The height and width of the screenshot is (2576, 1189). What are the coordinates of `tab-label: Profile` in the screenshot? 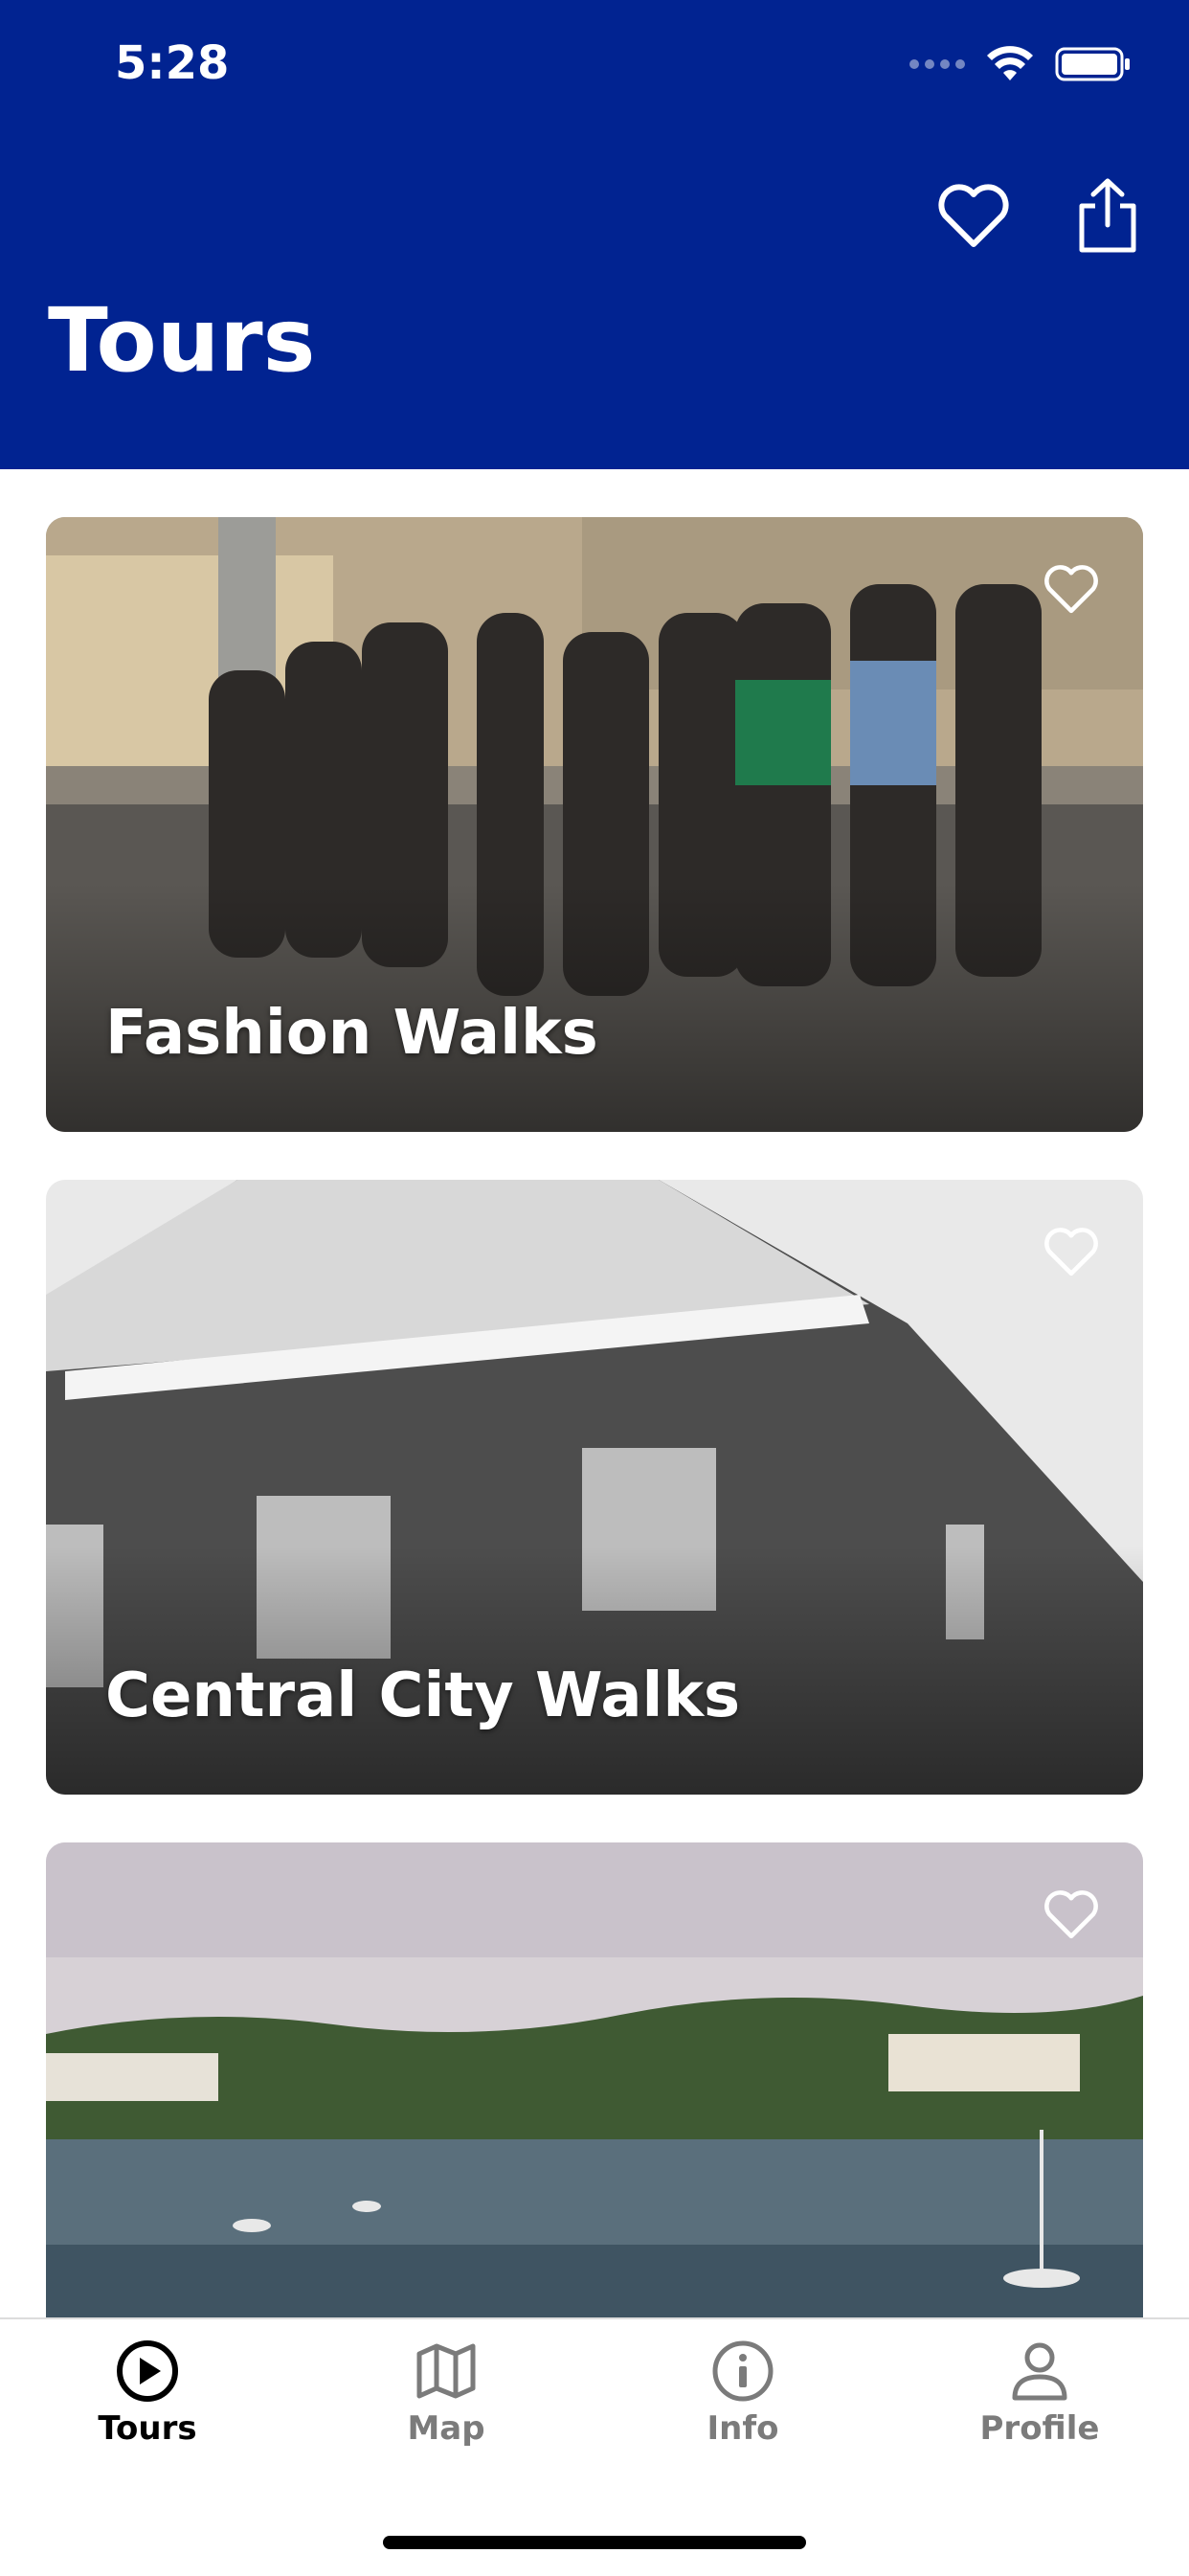 It's located at (1039, 2428).